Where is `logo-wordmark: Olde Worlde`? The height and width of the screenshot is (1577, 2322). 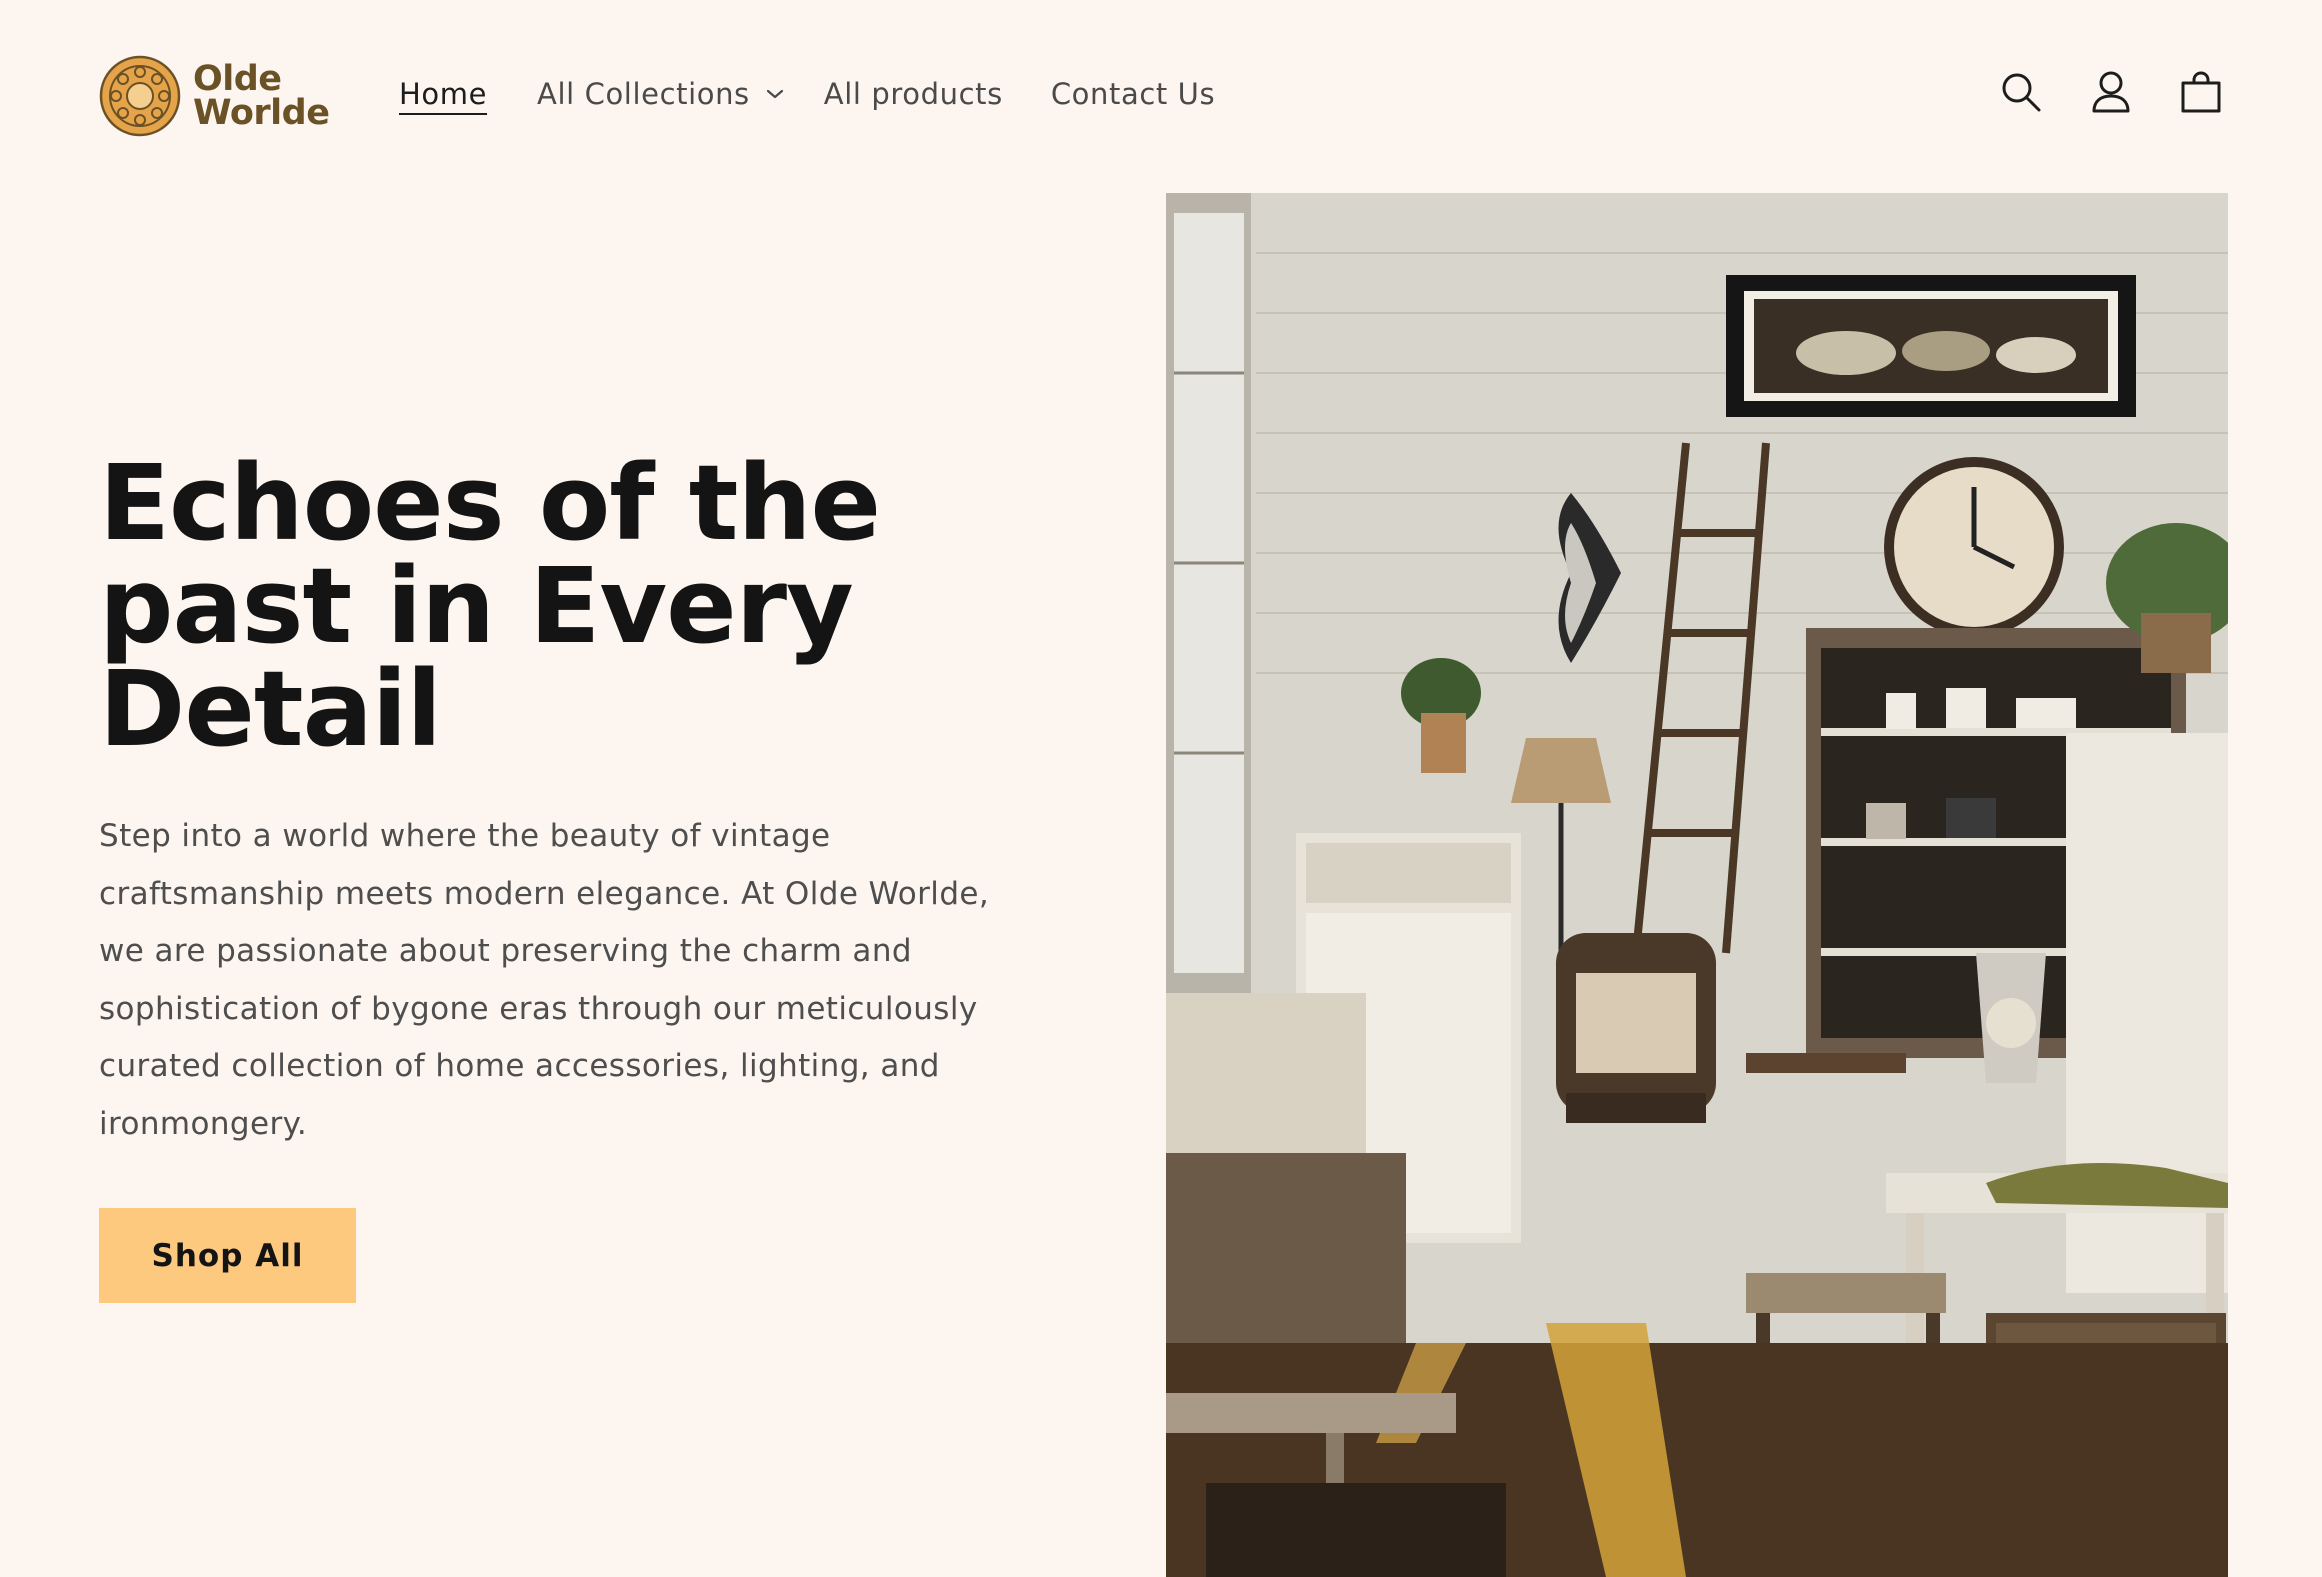 logo-wordmark: Olde Worlde is located at coordinates (261, 96).